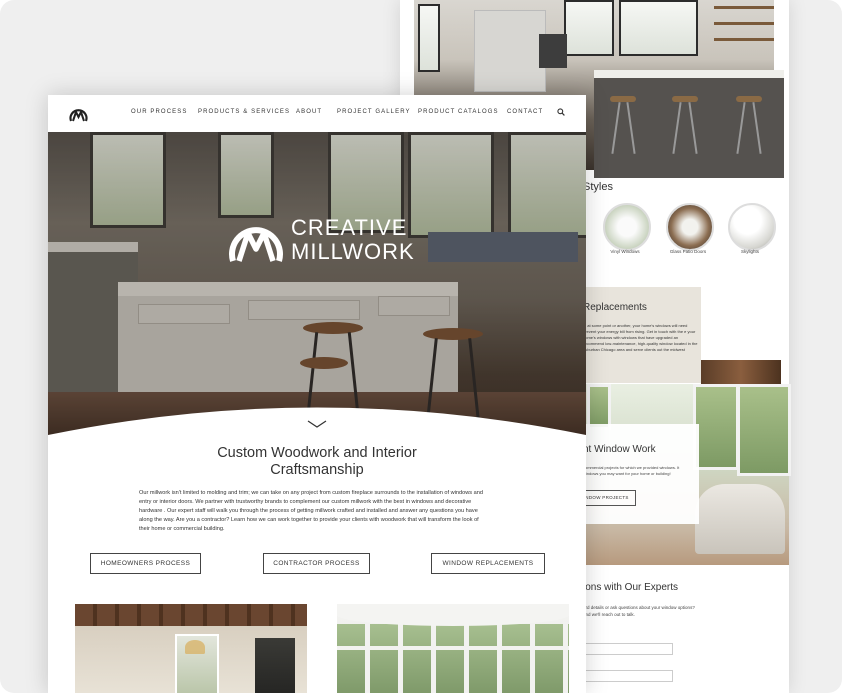 The width and height of the screenshot is (842, 693). What do you see at coordinates (317, 470) in the screenshot?
I see `title-line-2: Craftsmanship` at bounding box center [317, 470].